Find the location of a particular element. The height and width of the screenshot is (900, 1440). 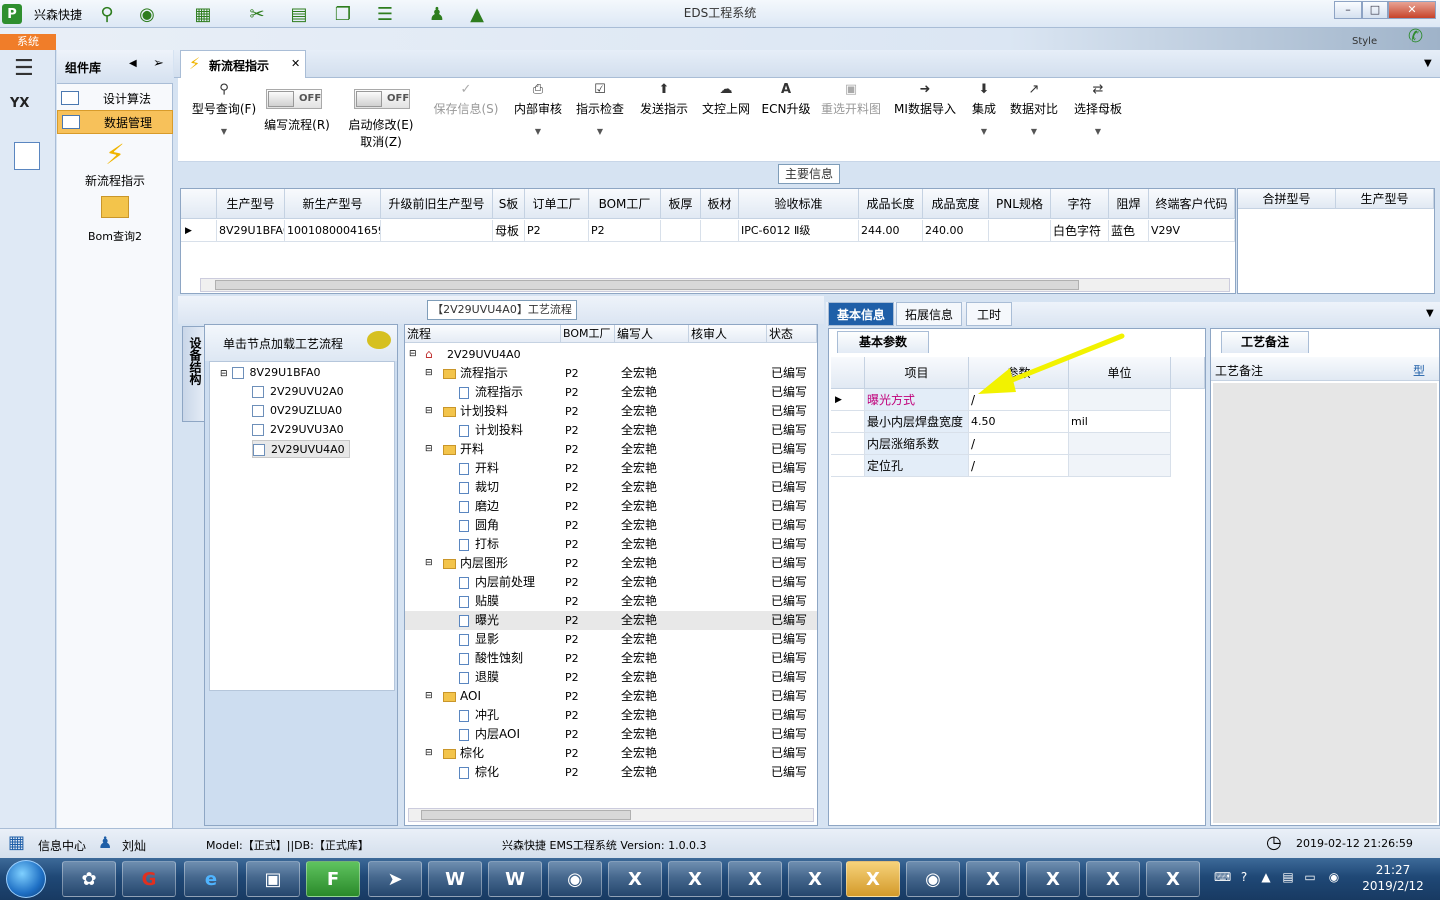

flow-grid-scrollbar is located at coordinates (611, 815).